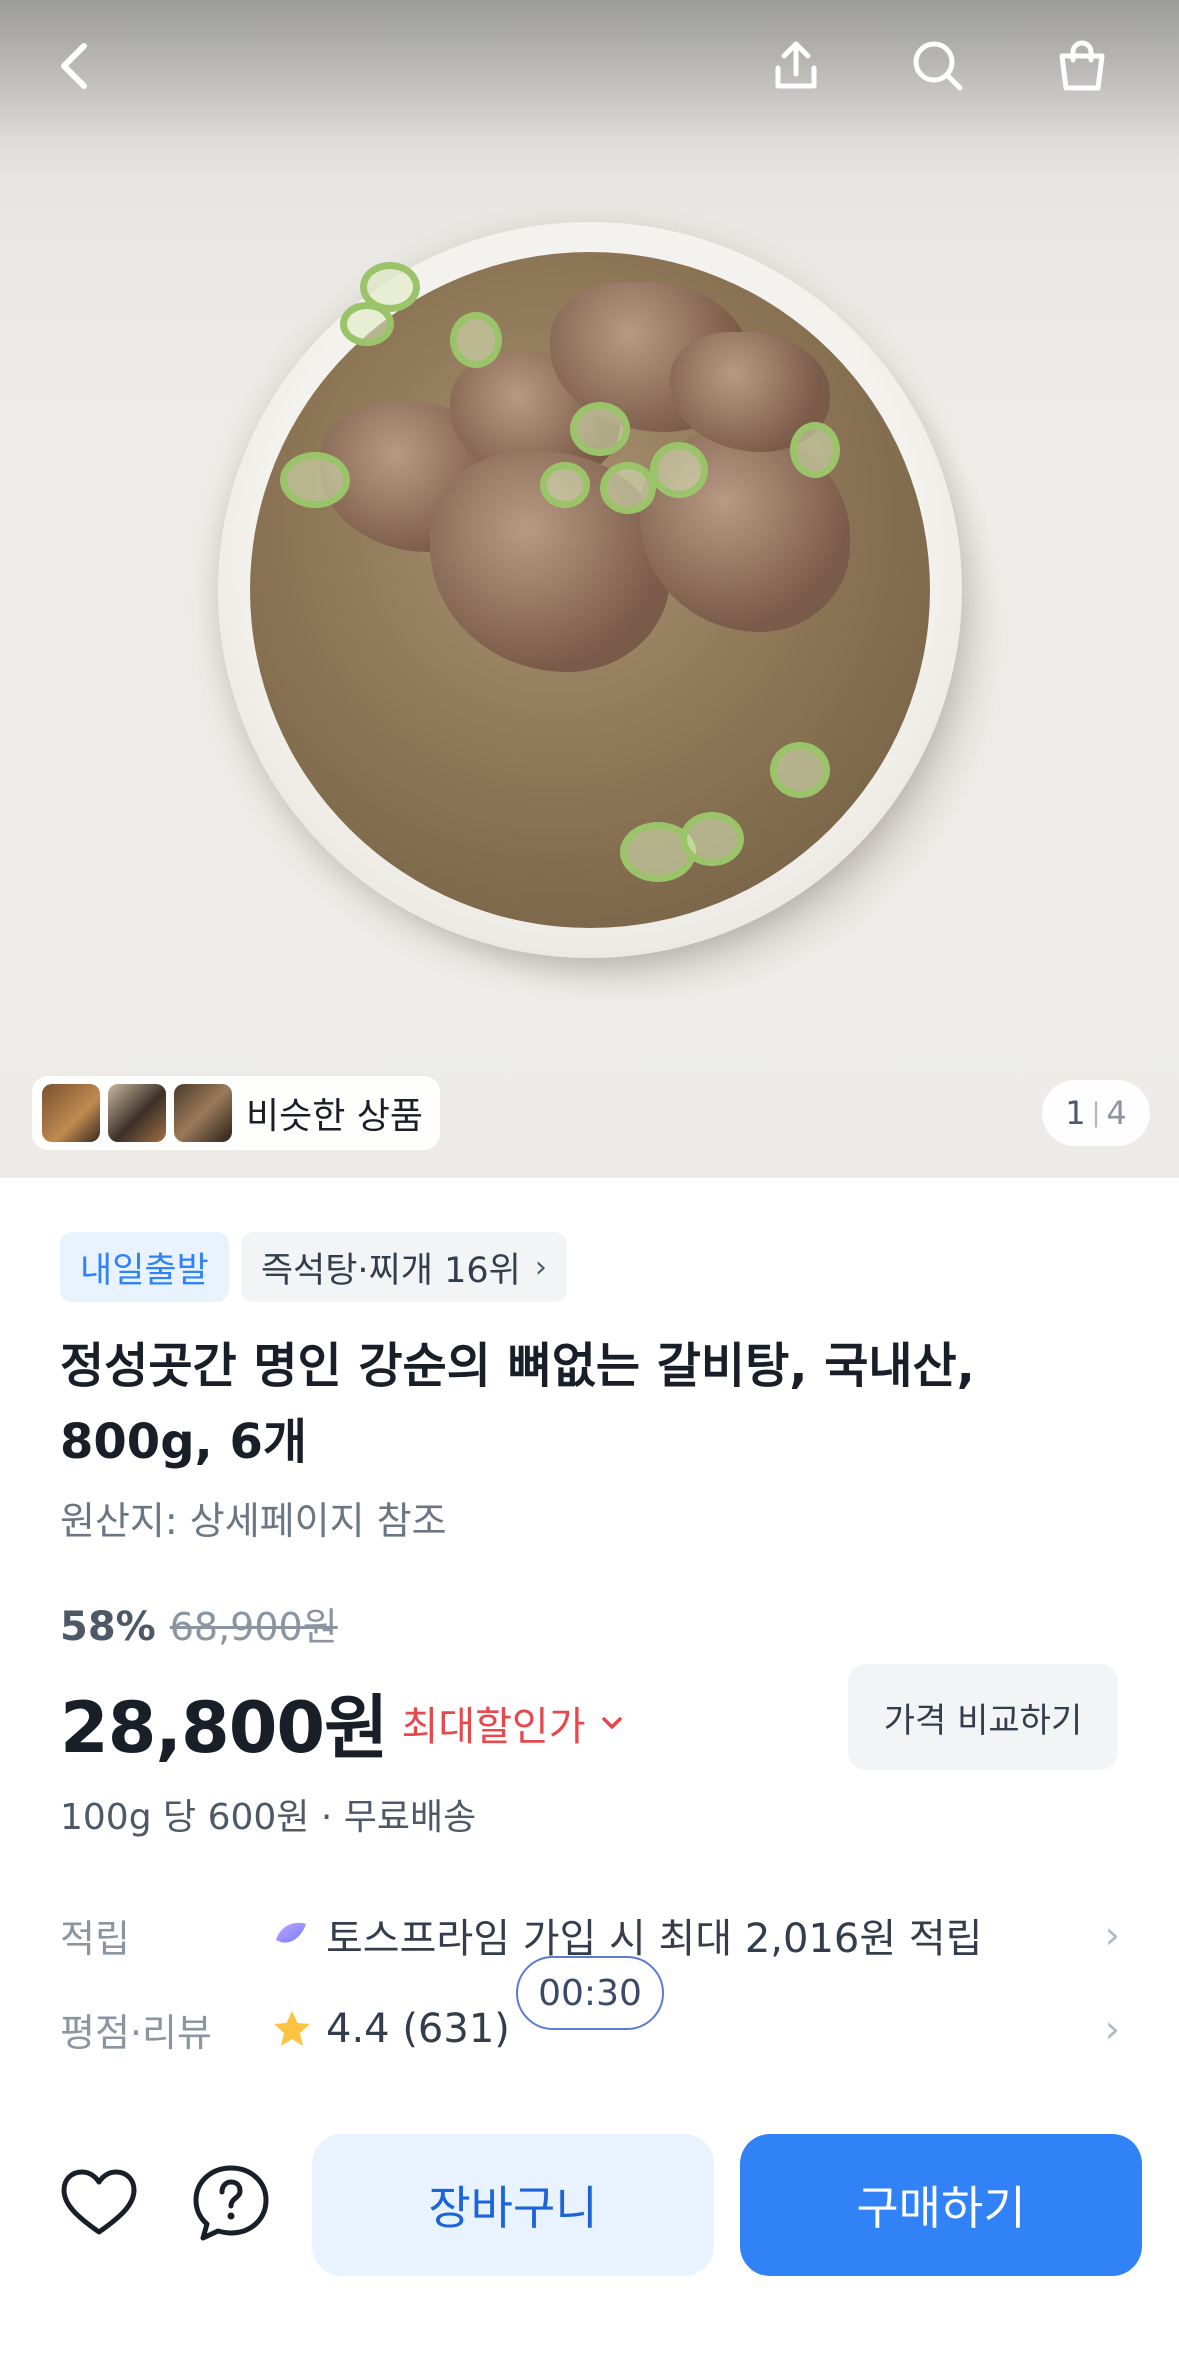  I want to click on chevron-left-icon, so click(74, 66).